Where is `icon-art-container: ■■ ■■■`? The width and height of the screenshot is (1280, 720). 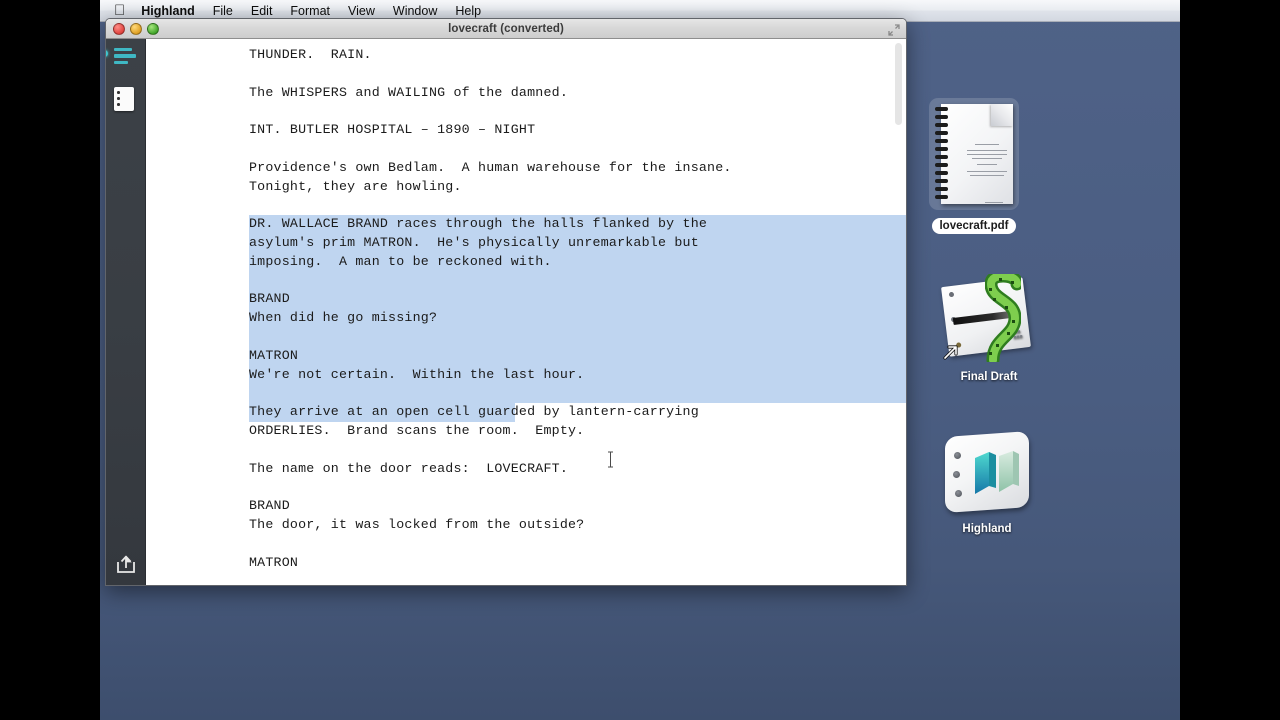
icon-art-container: ■■ ■■■ is located at coordinates (989, 318).